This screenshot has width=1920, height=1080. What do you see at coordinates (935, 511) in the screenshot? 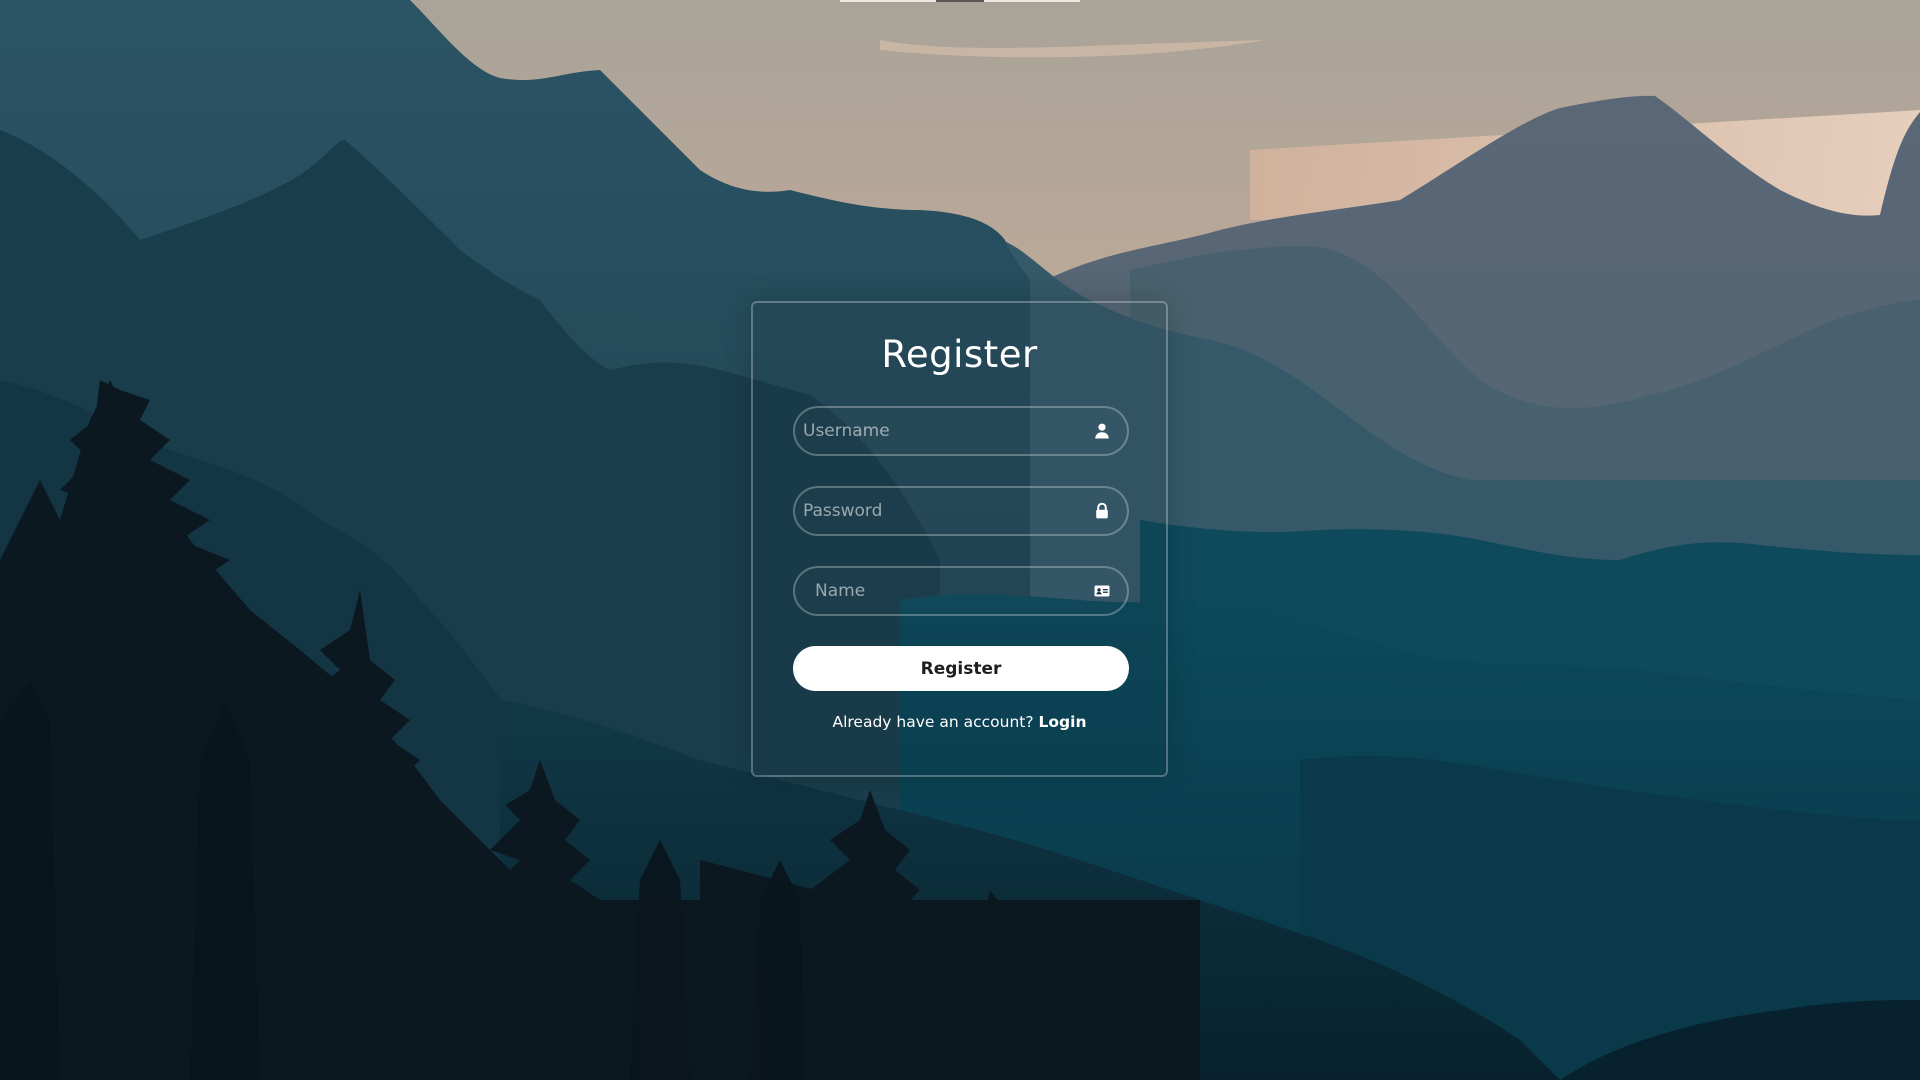
I see `password-input` at bounding box center [935, 511].